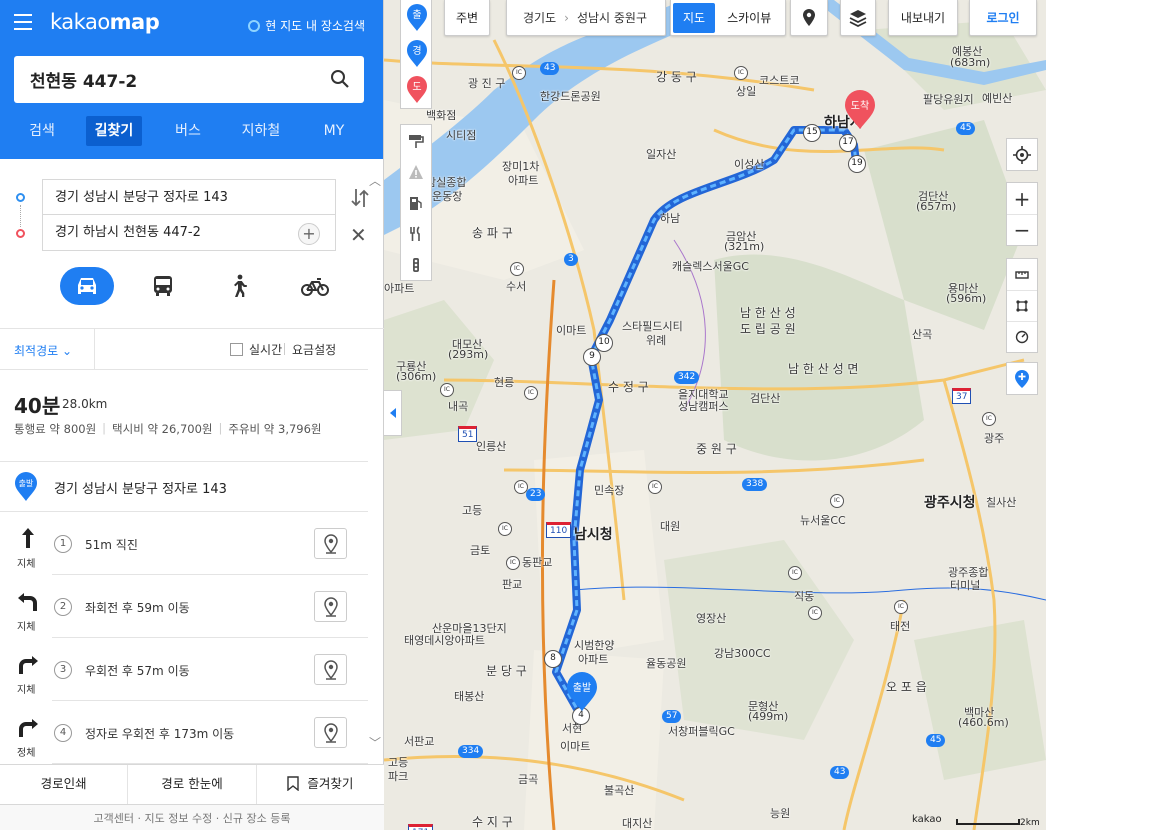 The width and height of the screenshot is (1152, 830). Describe the element at coordinates (710, 266) in the screenshot. I see `map-place-label: 캐슬렉스서울GC` at that location.